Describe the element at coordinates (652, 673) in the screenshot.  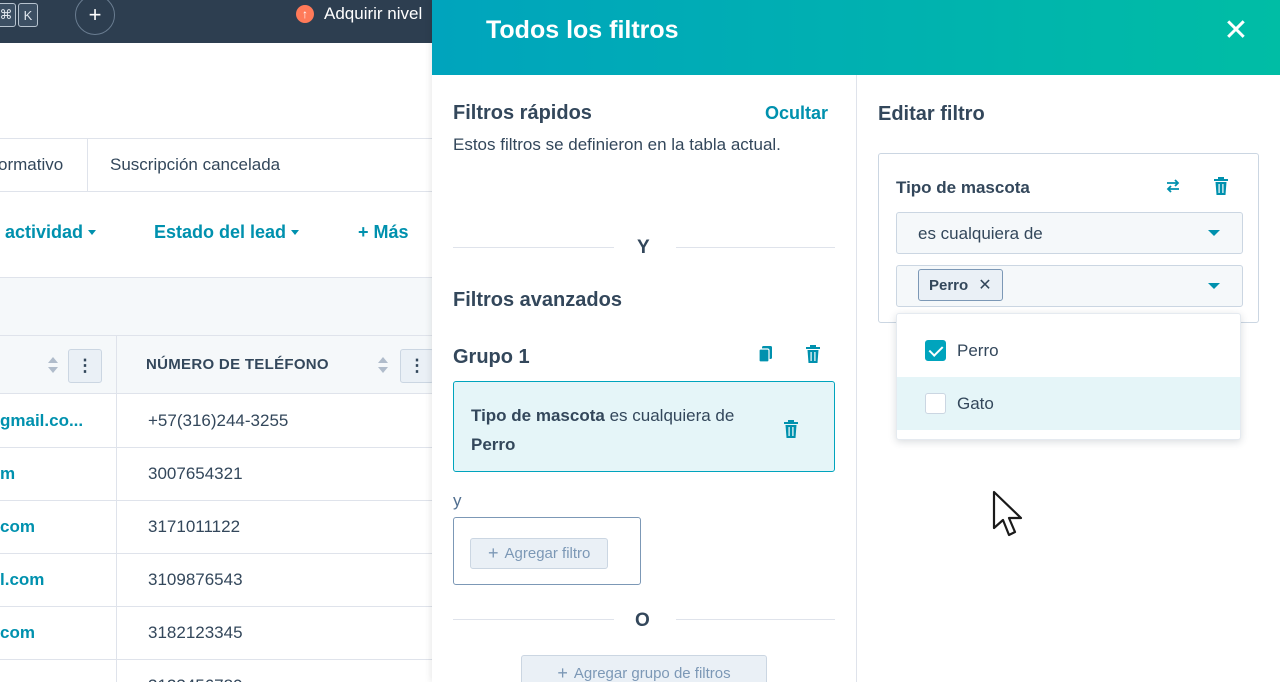
I see `add-filter-group-label: Agregar grupo de filtros` at that location.